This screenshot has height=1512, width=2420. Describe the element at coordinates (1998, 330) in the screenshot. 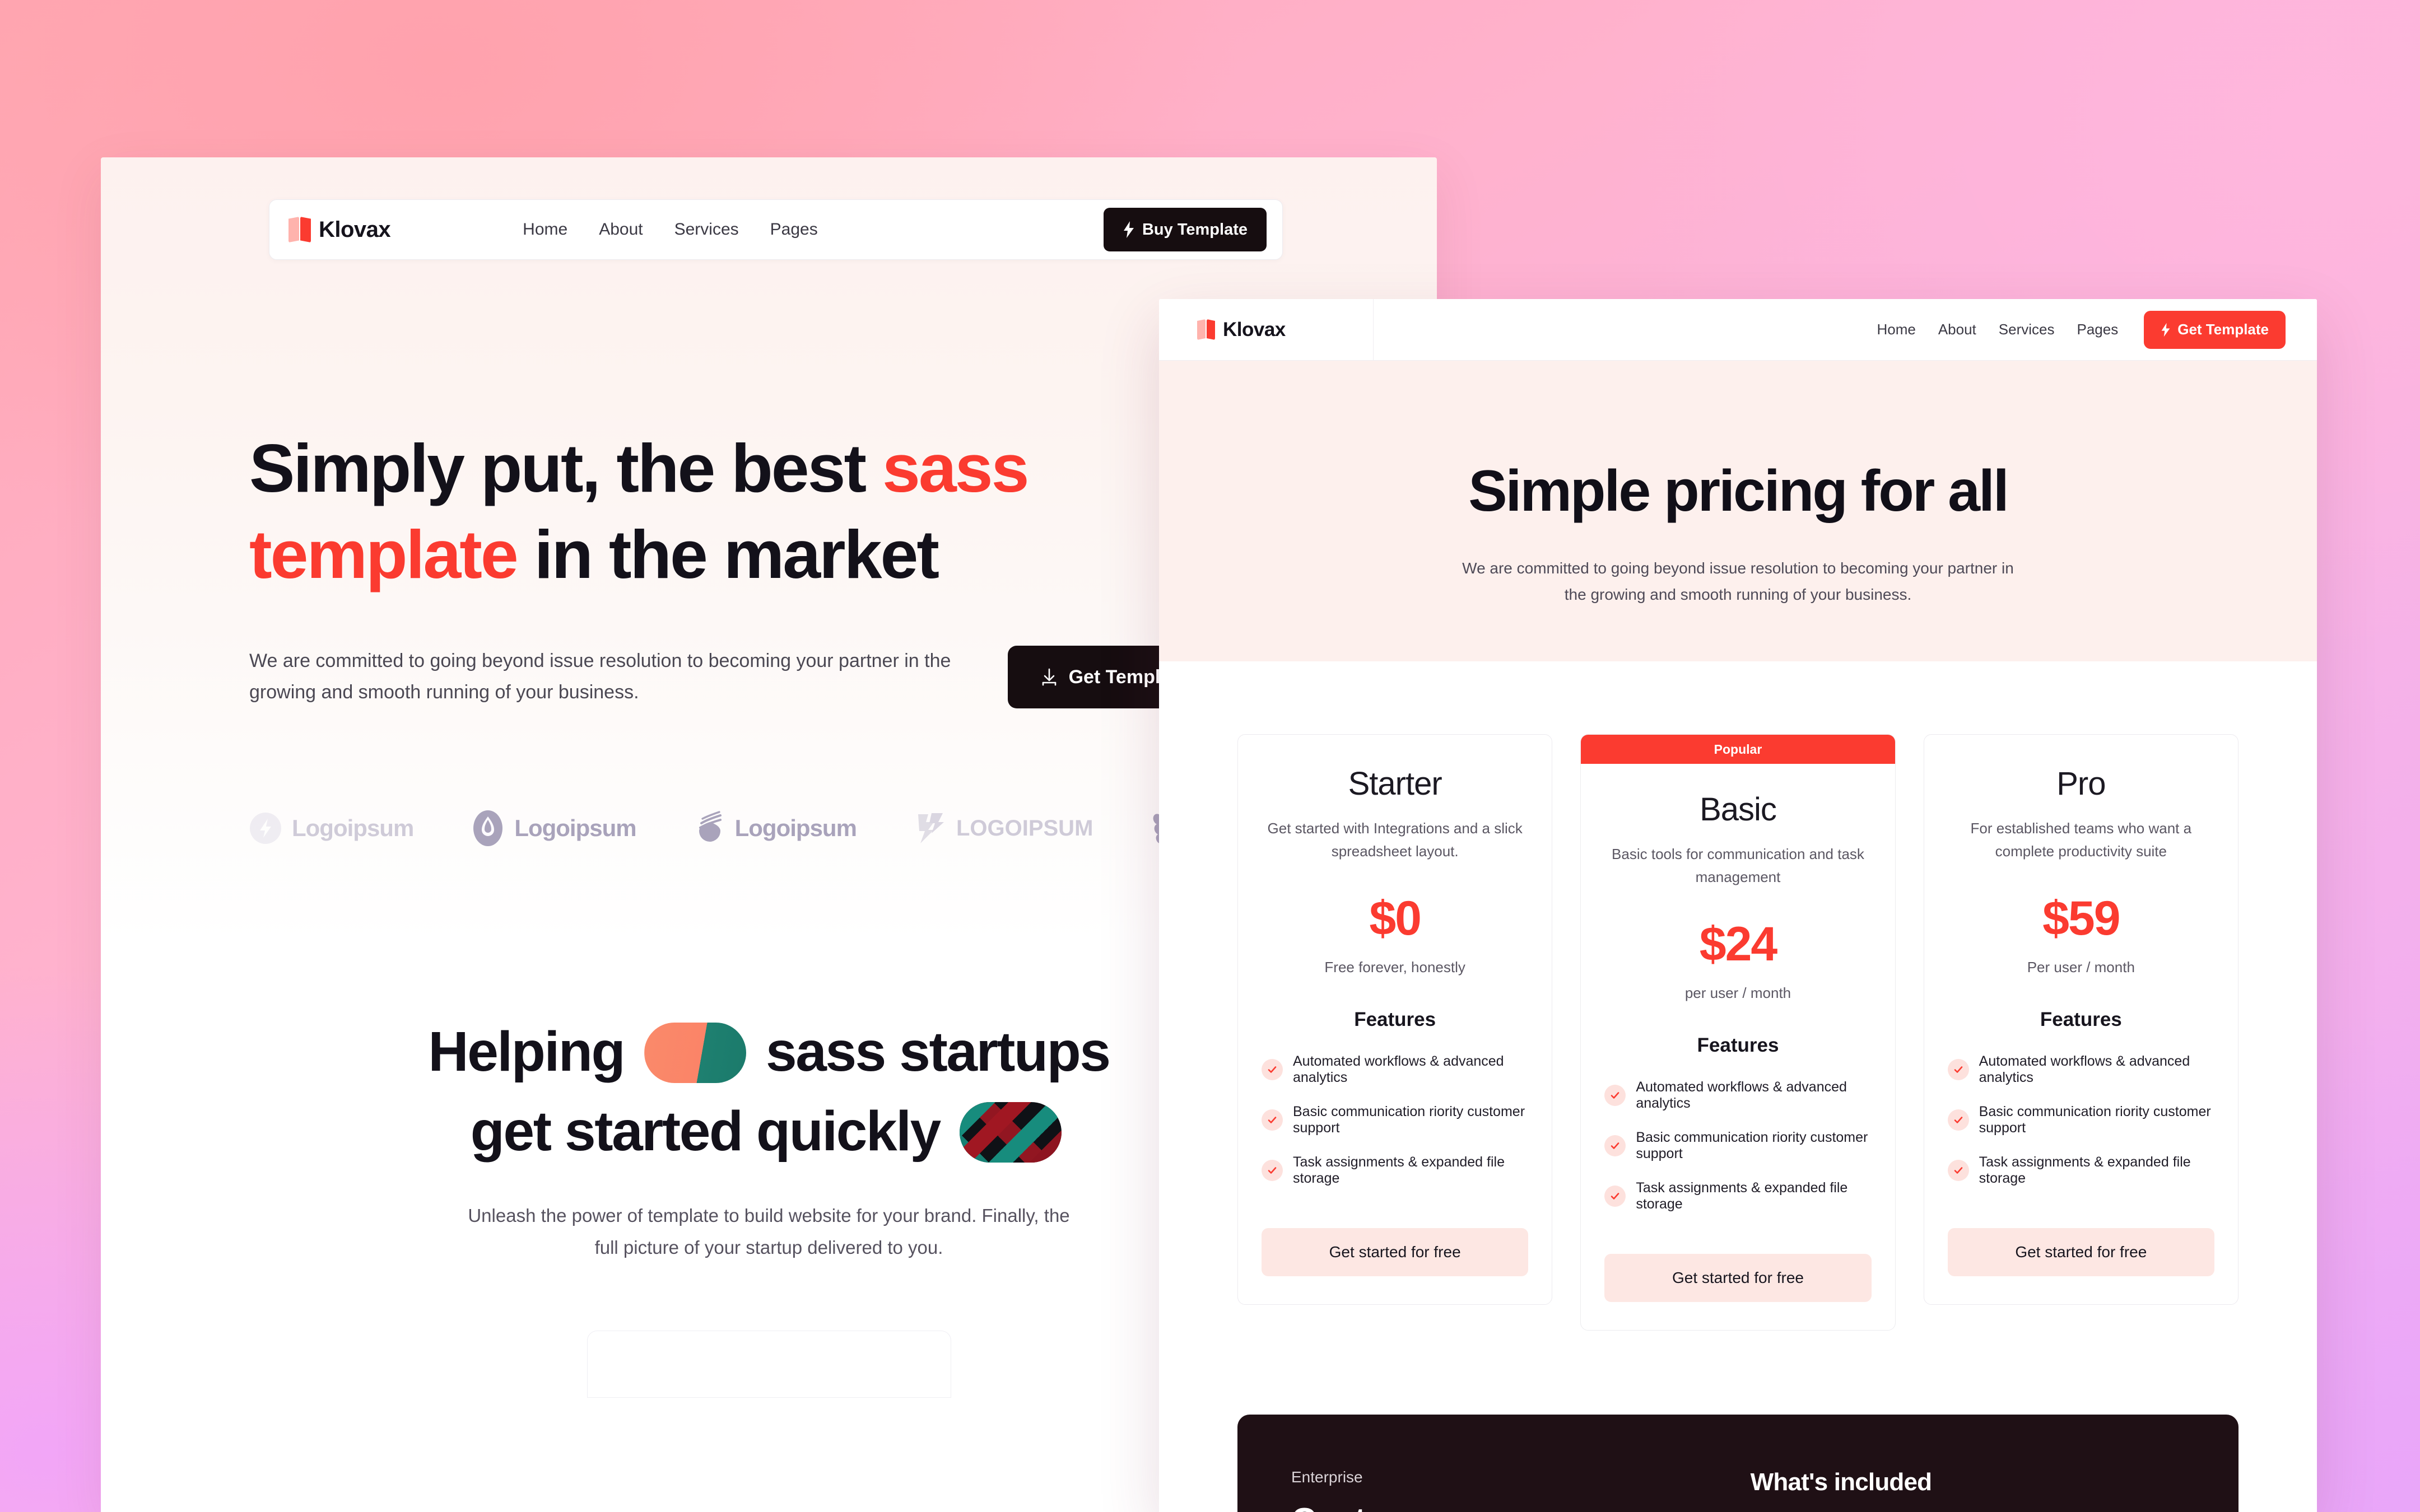

I see `pricing-nav-links: Home About Services Pages` at that location.